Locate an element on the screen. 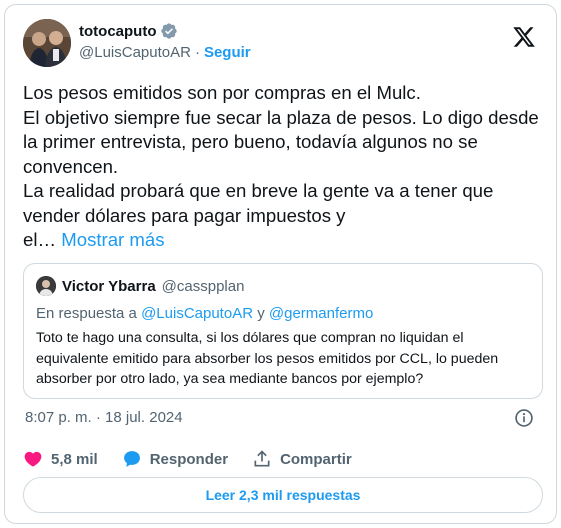  quoted-avatar-photo is located at coordinates (46, 286).